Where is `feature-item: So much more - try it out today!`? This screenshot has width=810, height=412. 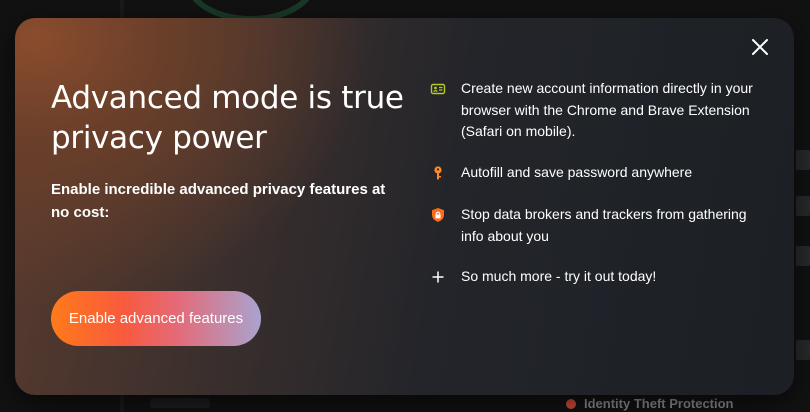 feature-item: So much more - try it out today! is located at coordinates (600, 277).